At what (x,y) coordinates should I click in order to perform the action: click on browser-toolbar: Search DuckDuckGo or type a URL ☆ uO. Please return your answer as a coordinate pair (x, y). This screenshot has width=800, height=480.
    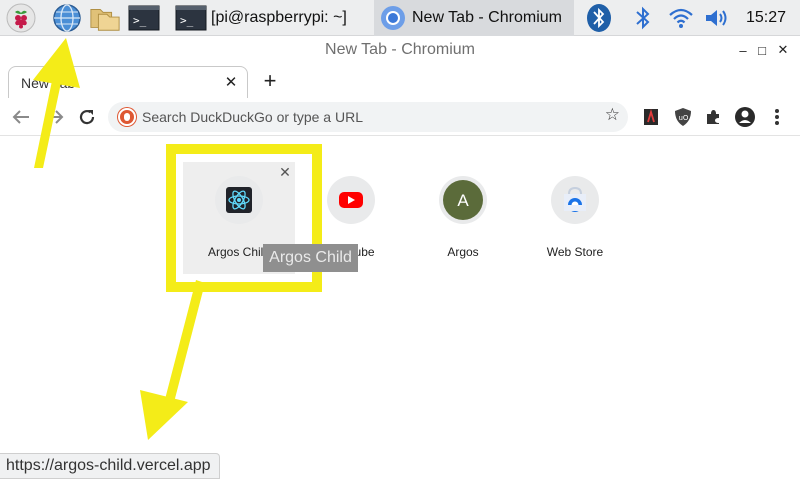
    Looking at the image, I should click on (400, 117).